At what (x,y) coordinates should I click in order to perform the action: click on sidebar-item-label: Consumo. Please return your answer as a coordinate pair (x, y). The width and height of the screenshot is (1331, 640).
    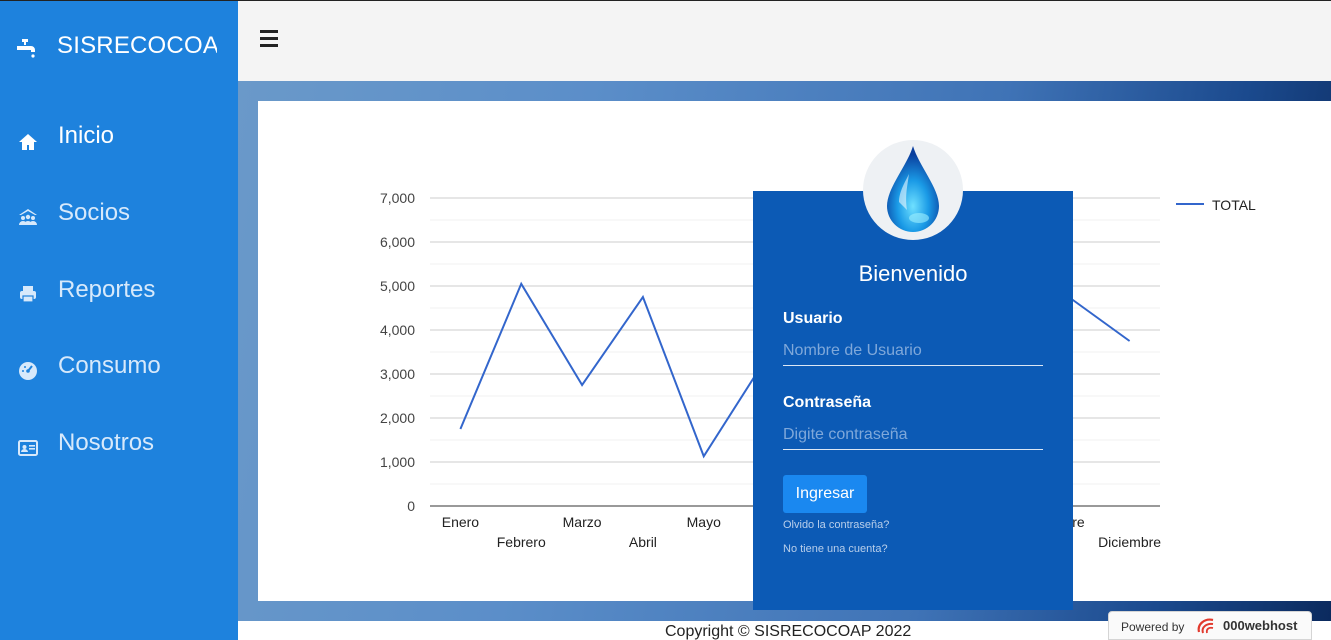
    Looking at the image, I should click on (109, 365).